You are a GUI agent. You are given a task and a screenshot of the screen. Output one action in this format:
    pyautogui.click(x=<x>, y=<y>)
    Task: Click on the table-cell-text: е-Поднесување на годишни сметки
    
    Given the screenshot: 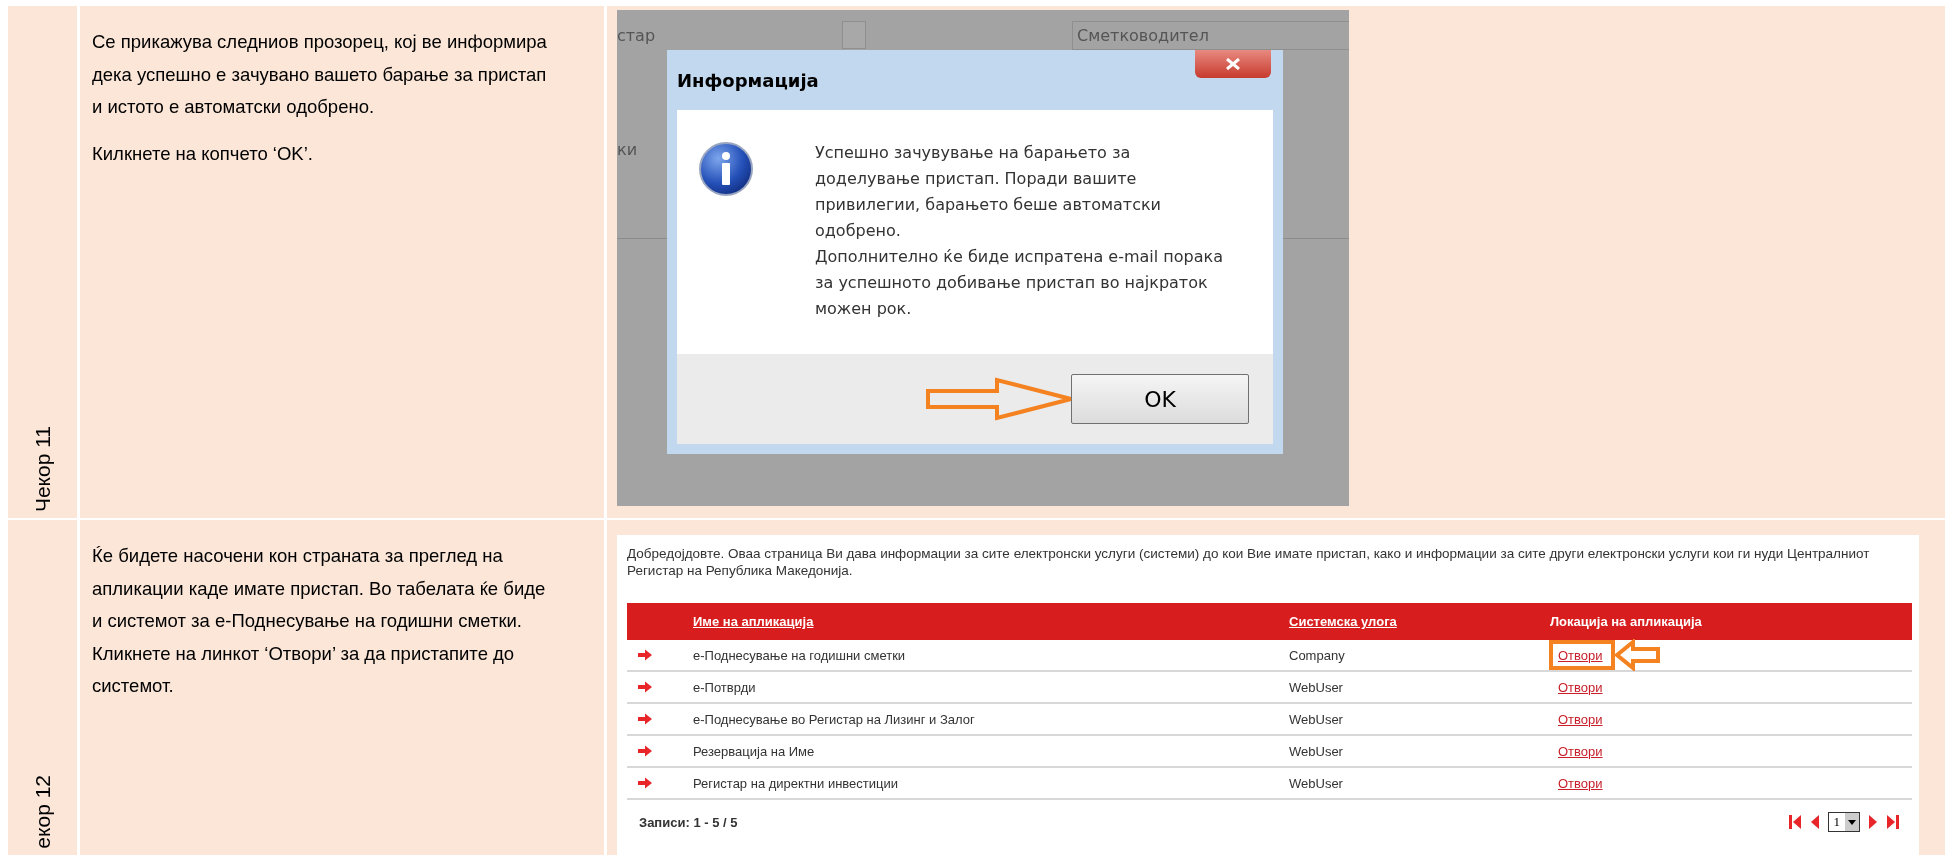 What is the action you would take?
    pyautogui.click(x=800, y=655)
    